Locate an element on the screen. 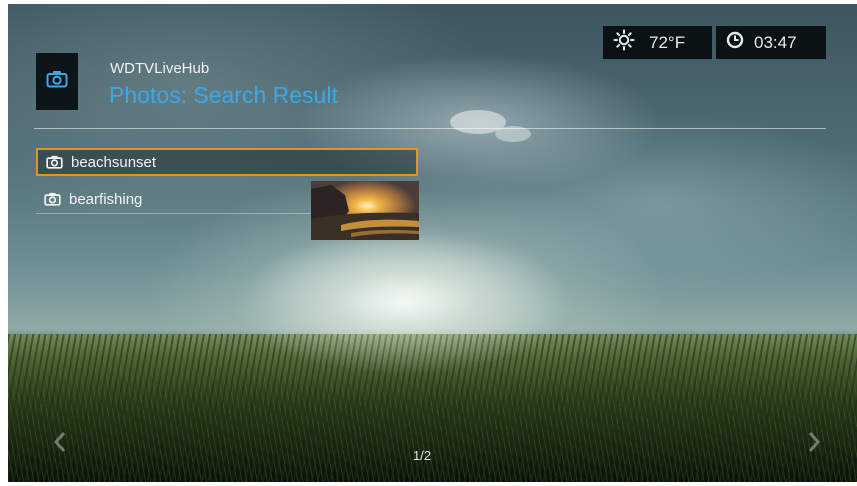  previous-arrow-icon is located at coordinates (60, 444).